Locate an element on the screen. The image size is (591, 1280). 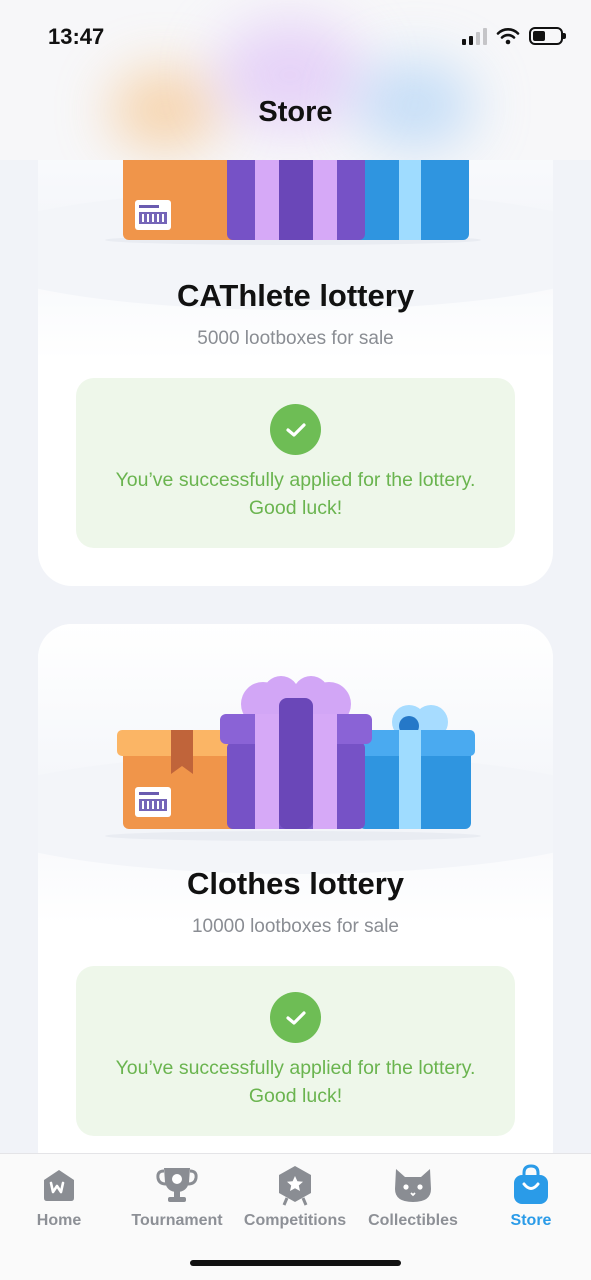
battery-icon is located at coordinates (547, 36).